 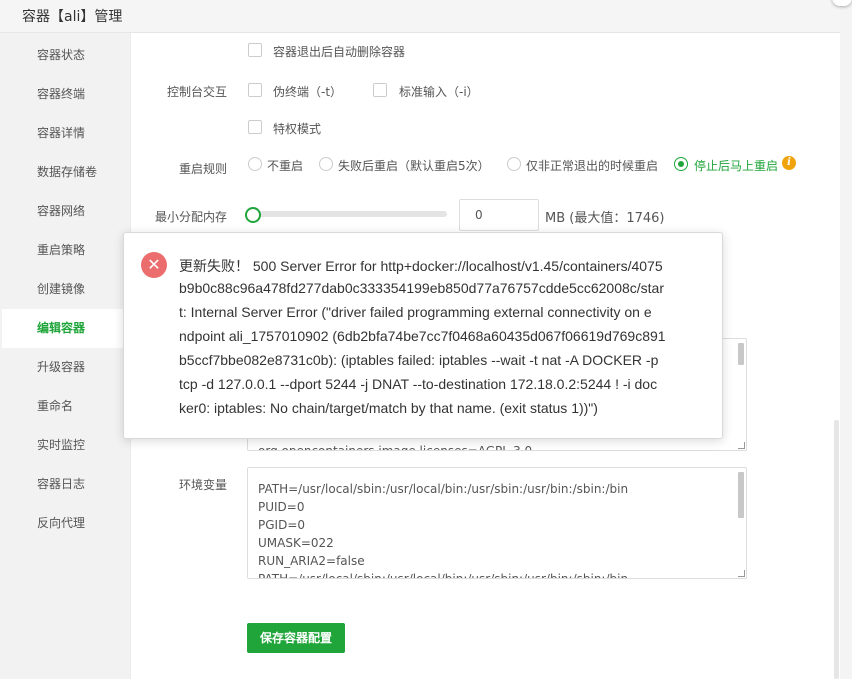 I want to click on window-title: 容器【ali】管理, so click(x=72, y=17).